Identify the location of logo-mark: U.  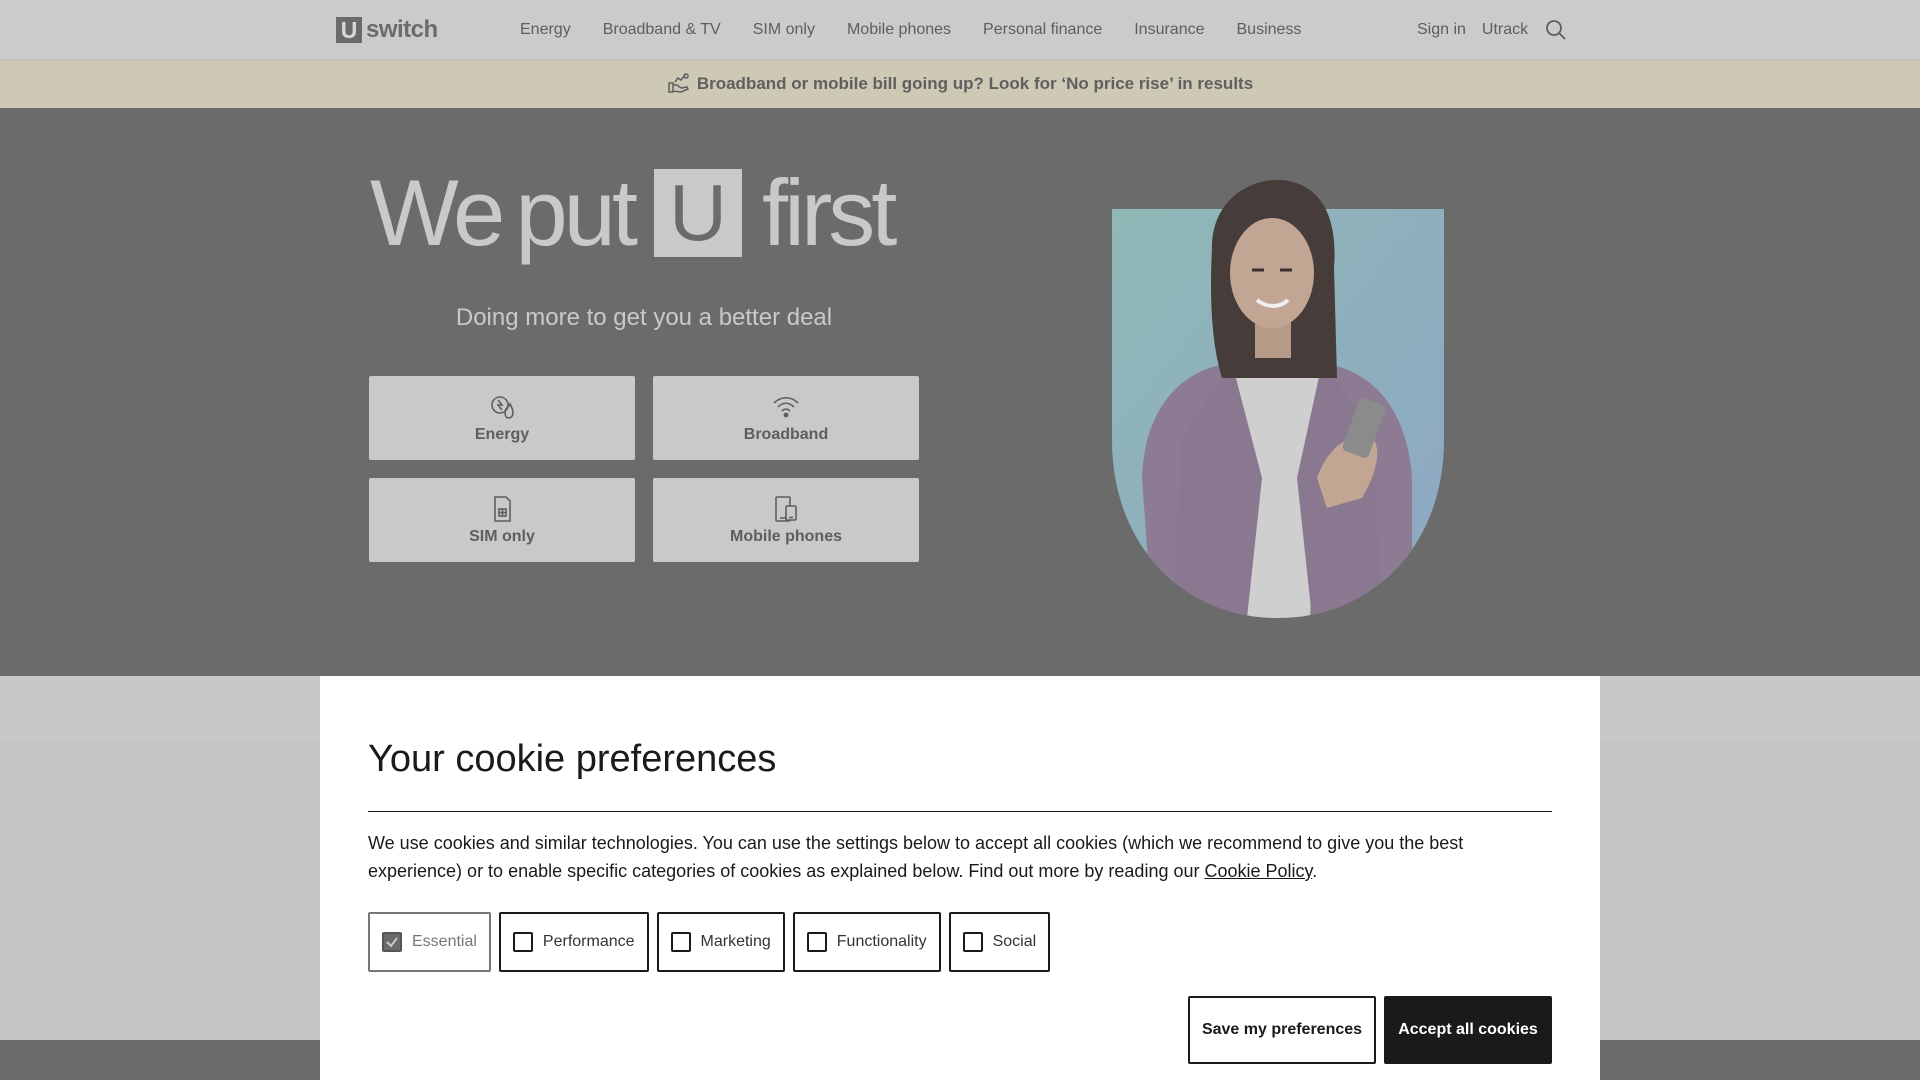
(349, 30).